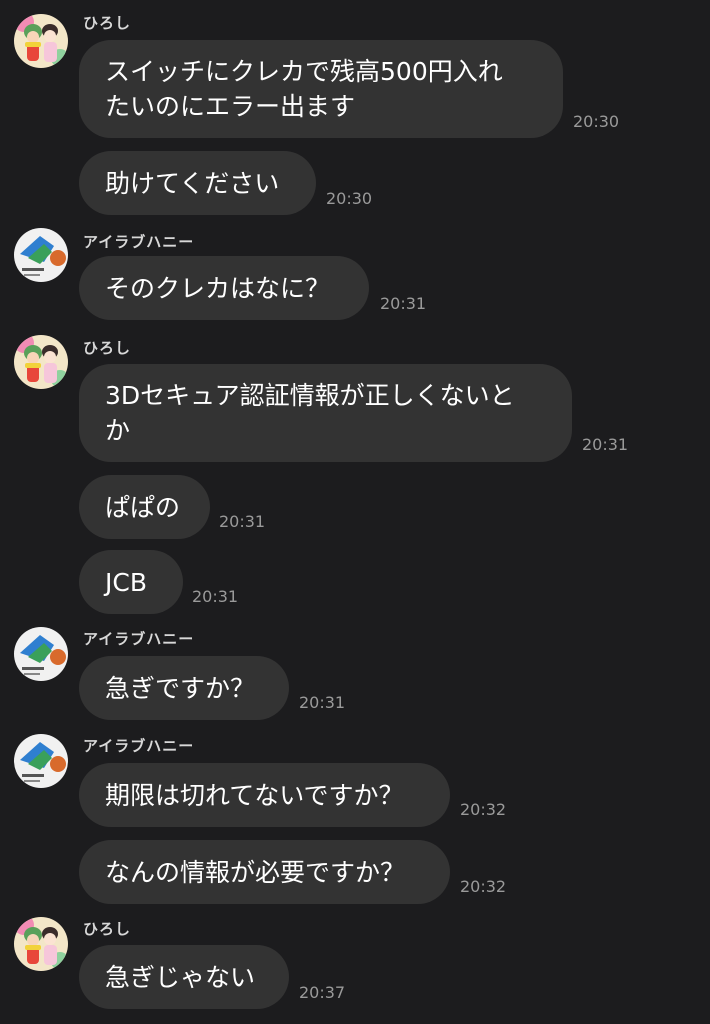 This screenshot has height=1024, width=710. What do you see at coordinates (144, 507) in the screenshot?
I see `message-bubble: ぱぱの` at bounding box center [144, 507].